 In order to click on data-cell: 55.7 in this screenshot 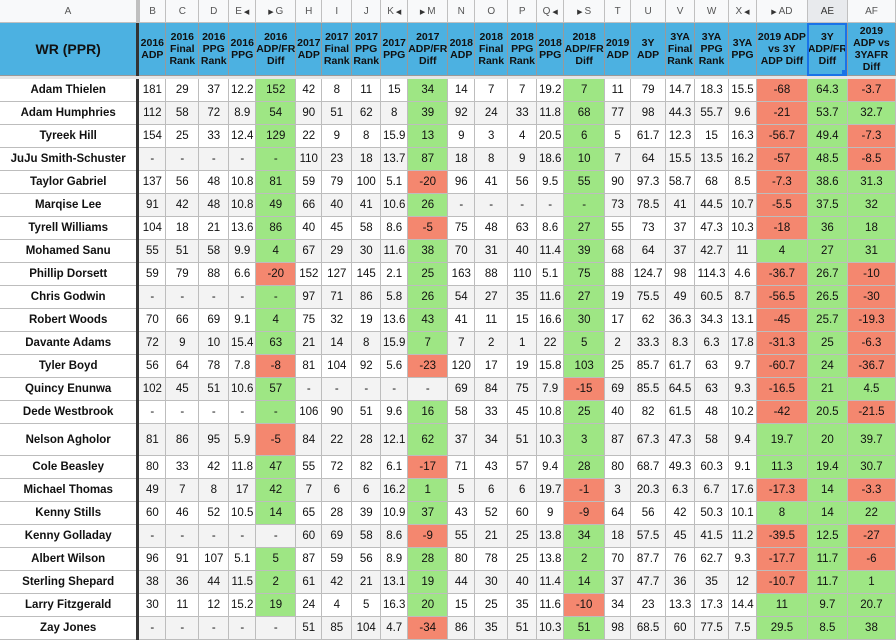, I will do `click(712, 113)`.